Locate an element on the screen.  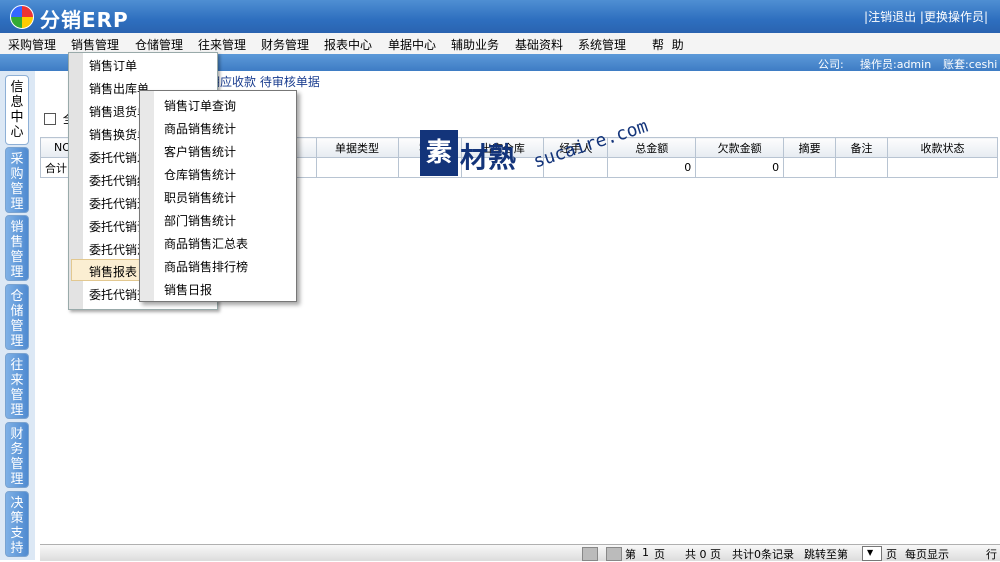
total-amount-value: 0 is located at coordinates (652, 167).